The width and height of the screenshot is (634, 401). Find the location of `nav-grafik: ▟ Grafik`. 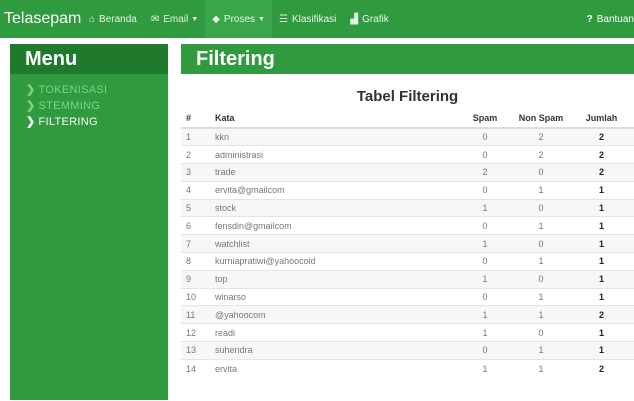

nav-grafik: ▟ Grafik is located at coordinates (369, 19).